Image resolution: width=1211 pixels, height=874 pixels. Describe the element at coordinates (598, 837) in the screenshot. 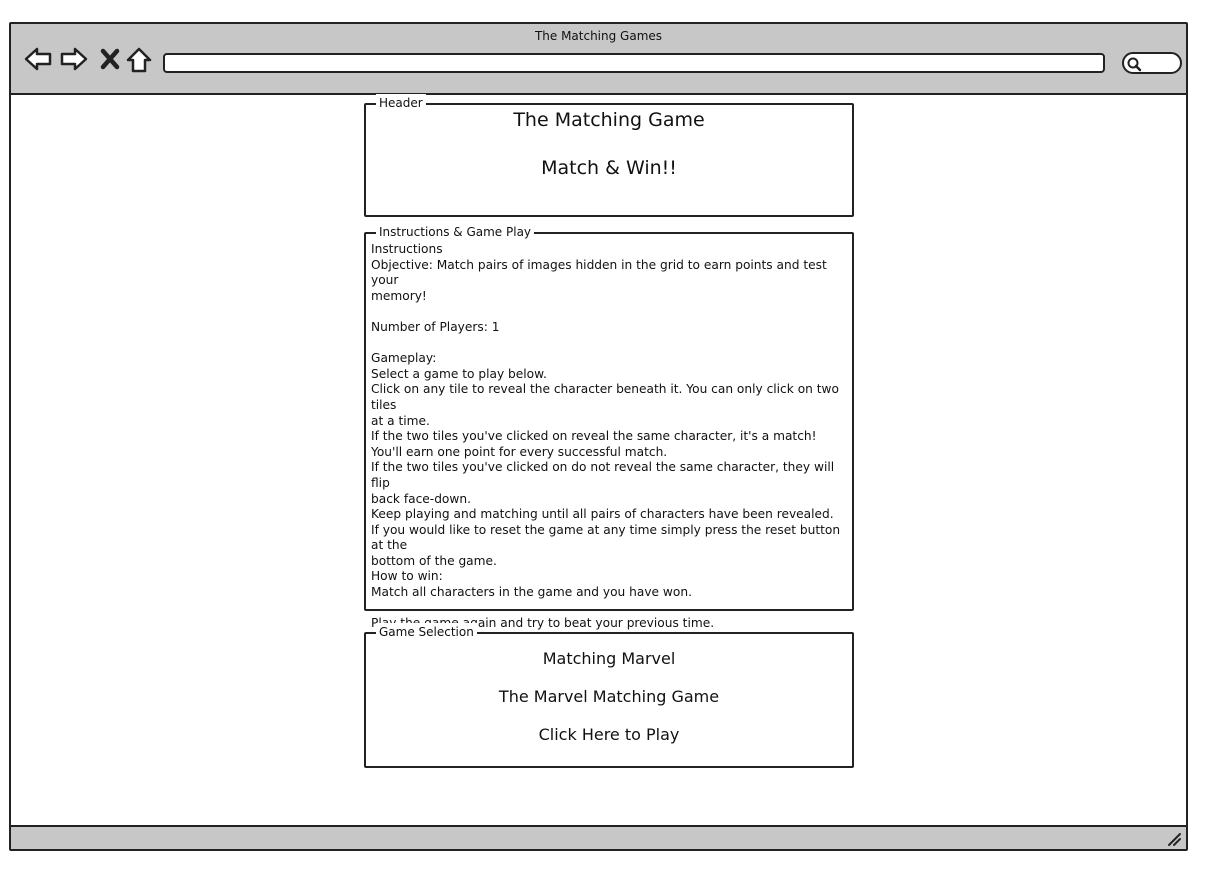

I see `browser-statusbar` at that location.